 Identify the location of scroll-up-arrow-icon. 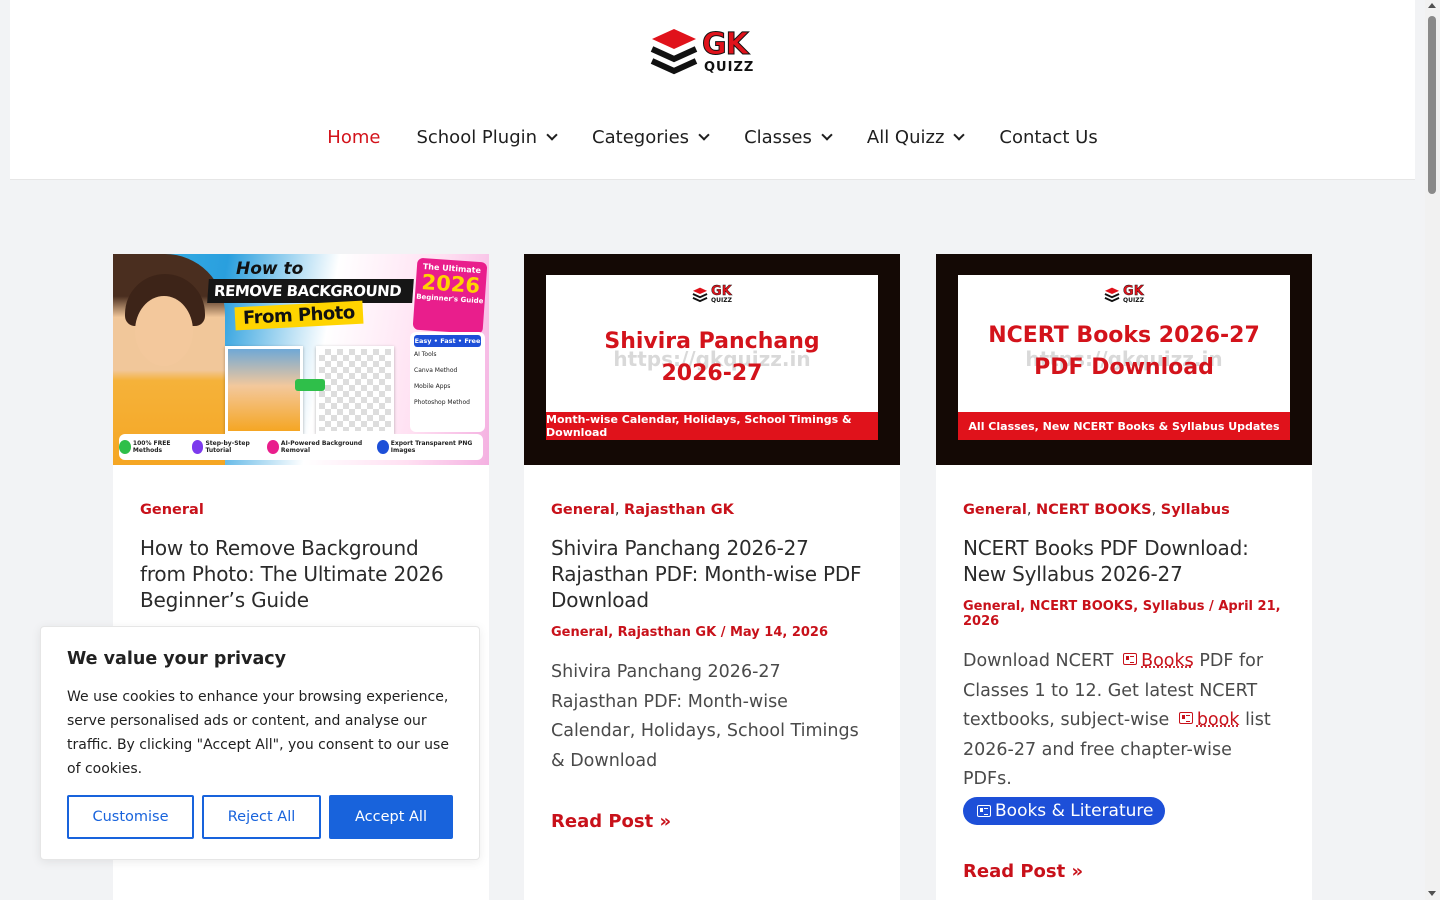
(1432, 5).